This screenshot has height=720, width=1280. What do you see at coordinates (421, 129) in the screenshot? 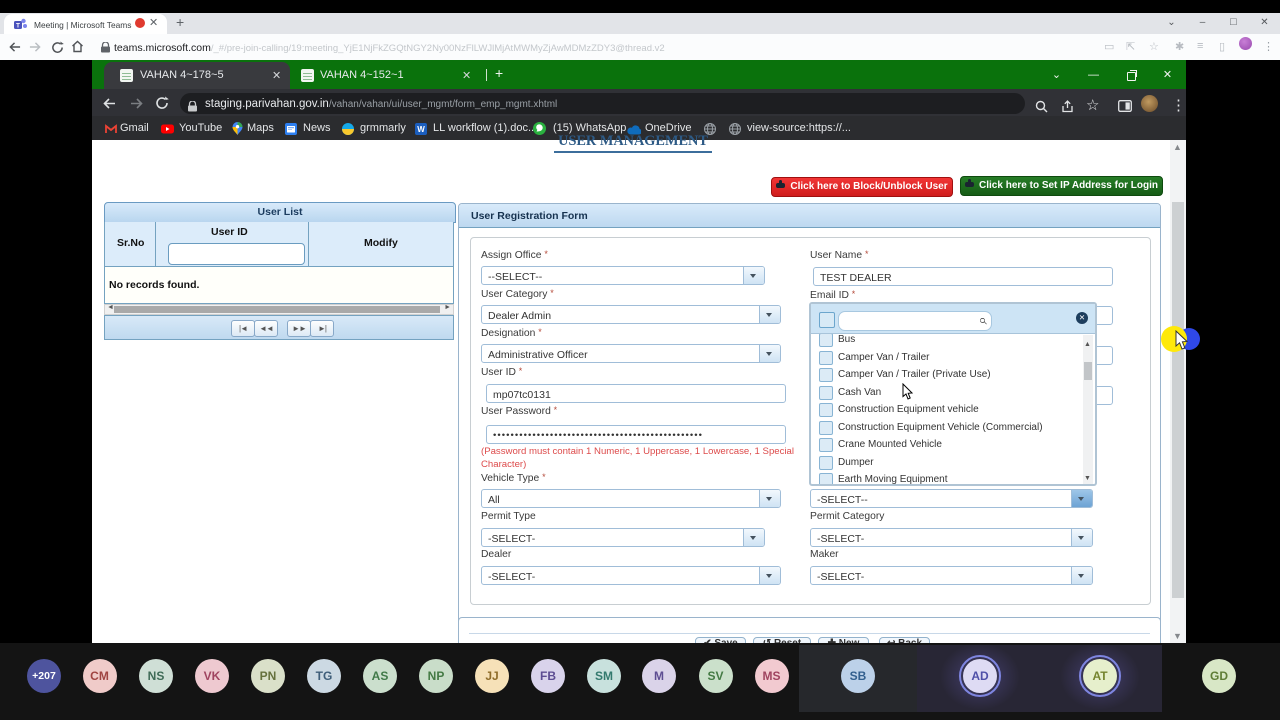
I see `svg-text: W` at bounding box center [421, 129].